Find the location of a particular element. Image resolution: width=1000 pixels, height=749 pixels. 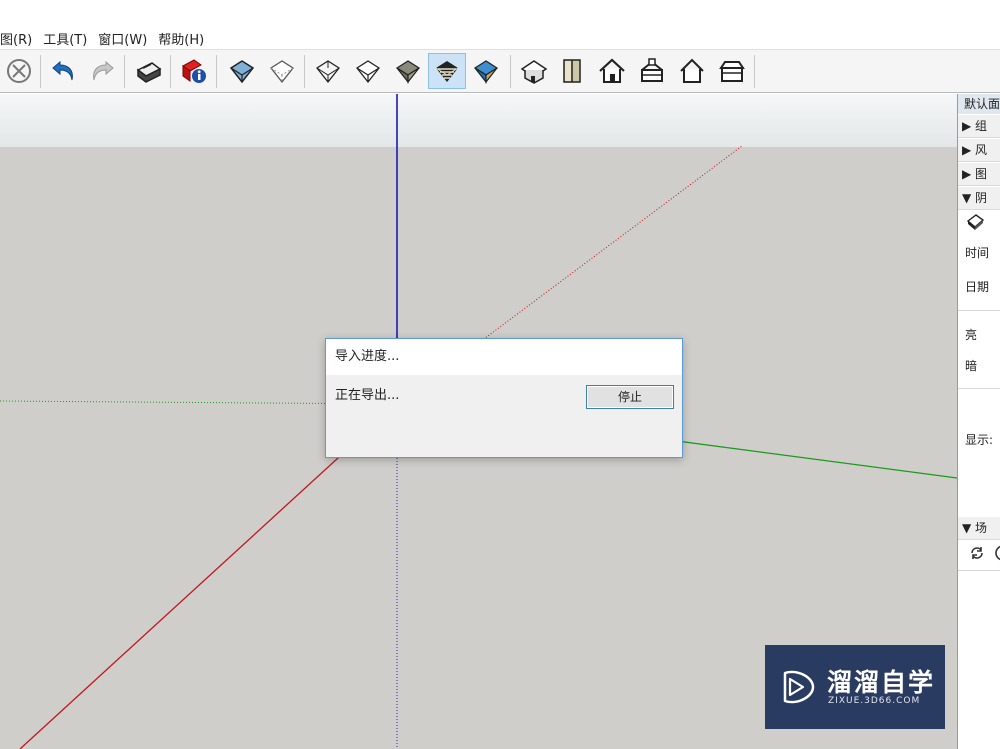

model-info-icon is located at coordinates (194, 71).